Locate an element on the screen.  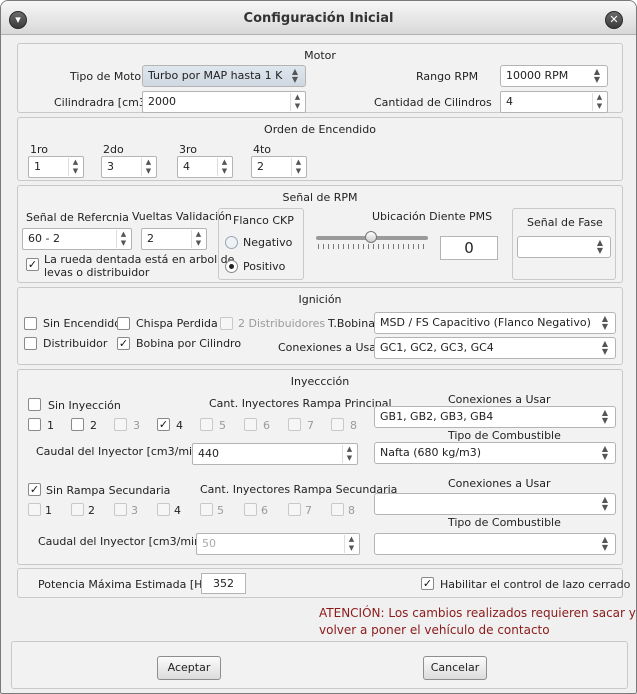
caudal-spinbox: 440 ▲ ▼ is located at coordinates (275, 454).